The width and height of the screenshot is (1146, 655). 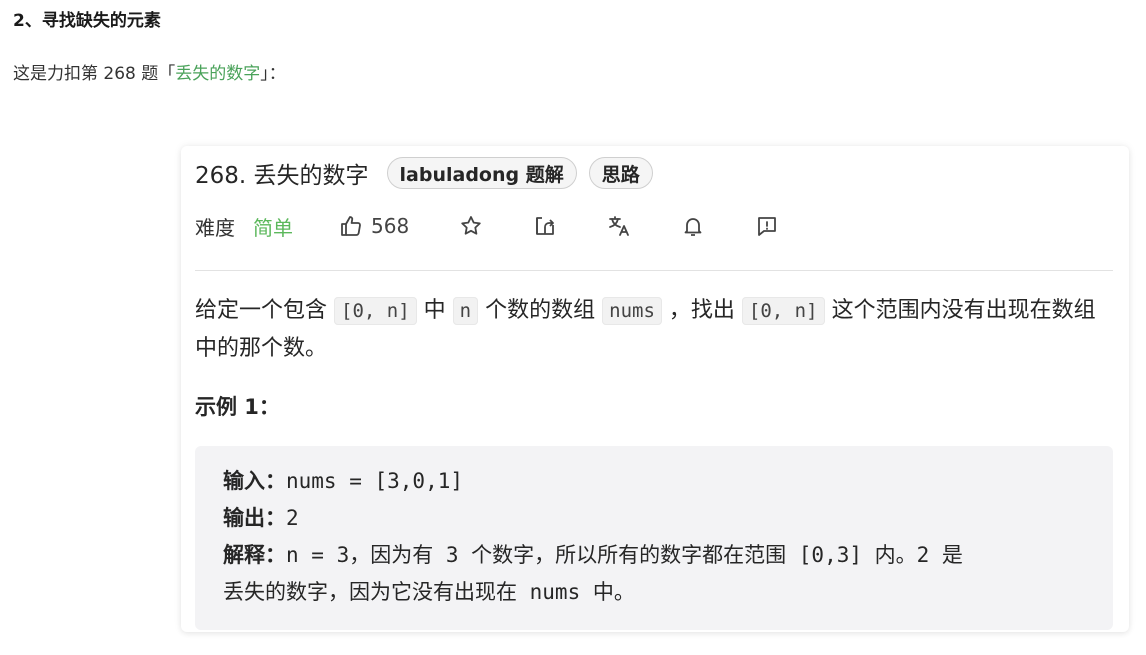 What do you see at coordinates (273, 74) in the screenshot?
I see `intro-bracket-close: 」：` at bounding box center [273, 74].